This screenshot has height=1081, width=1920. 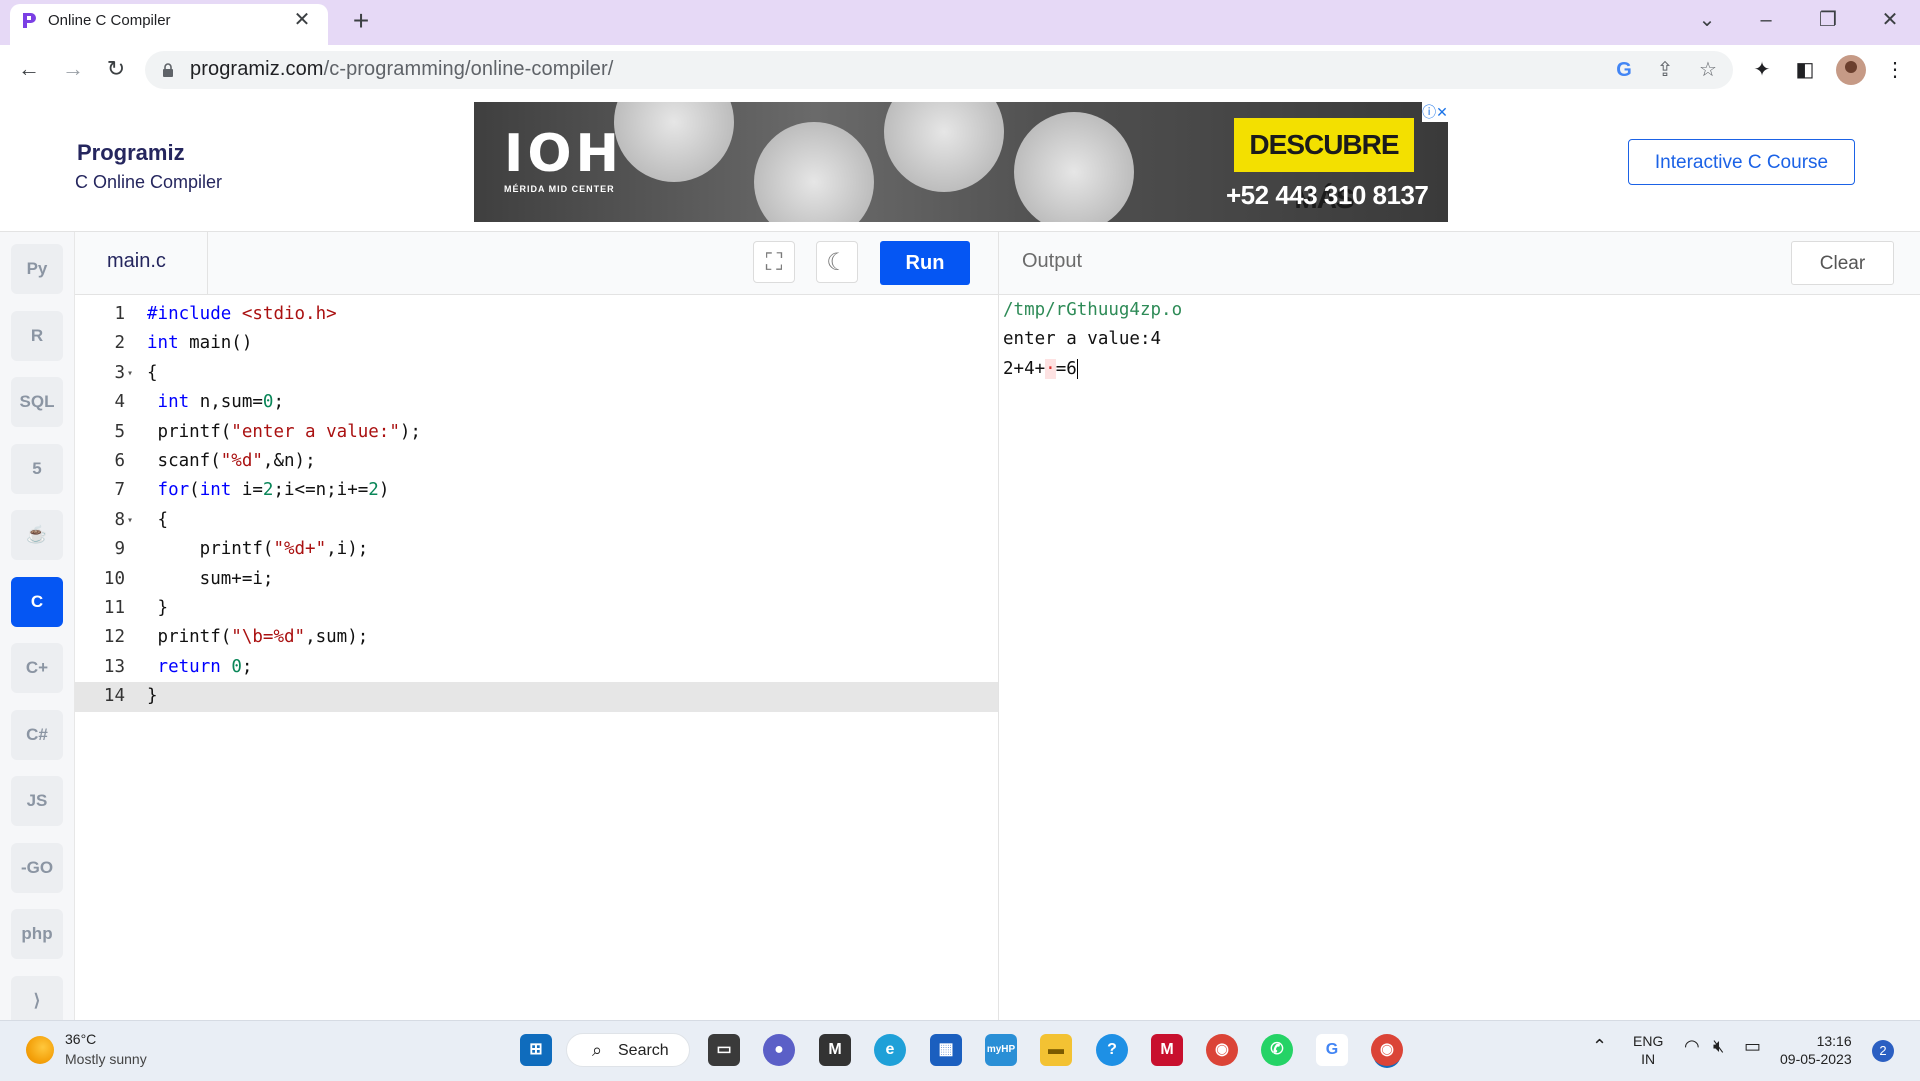 I want to click on code-line: 7 for(int i=2;i<=n;i+=2), so click(x=536, y=490).